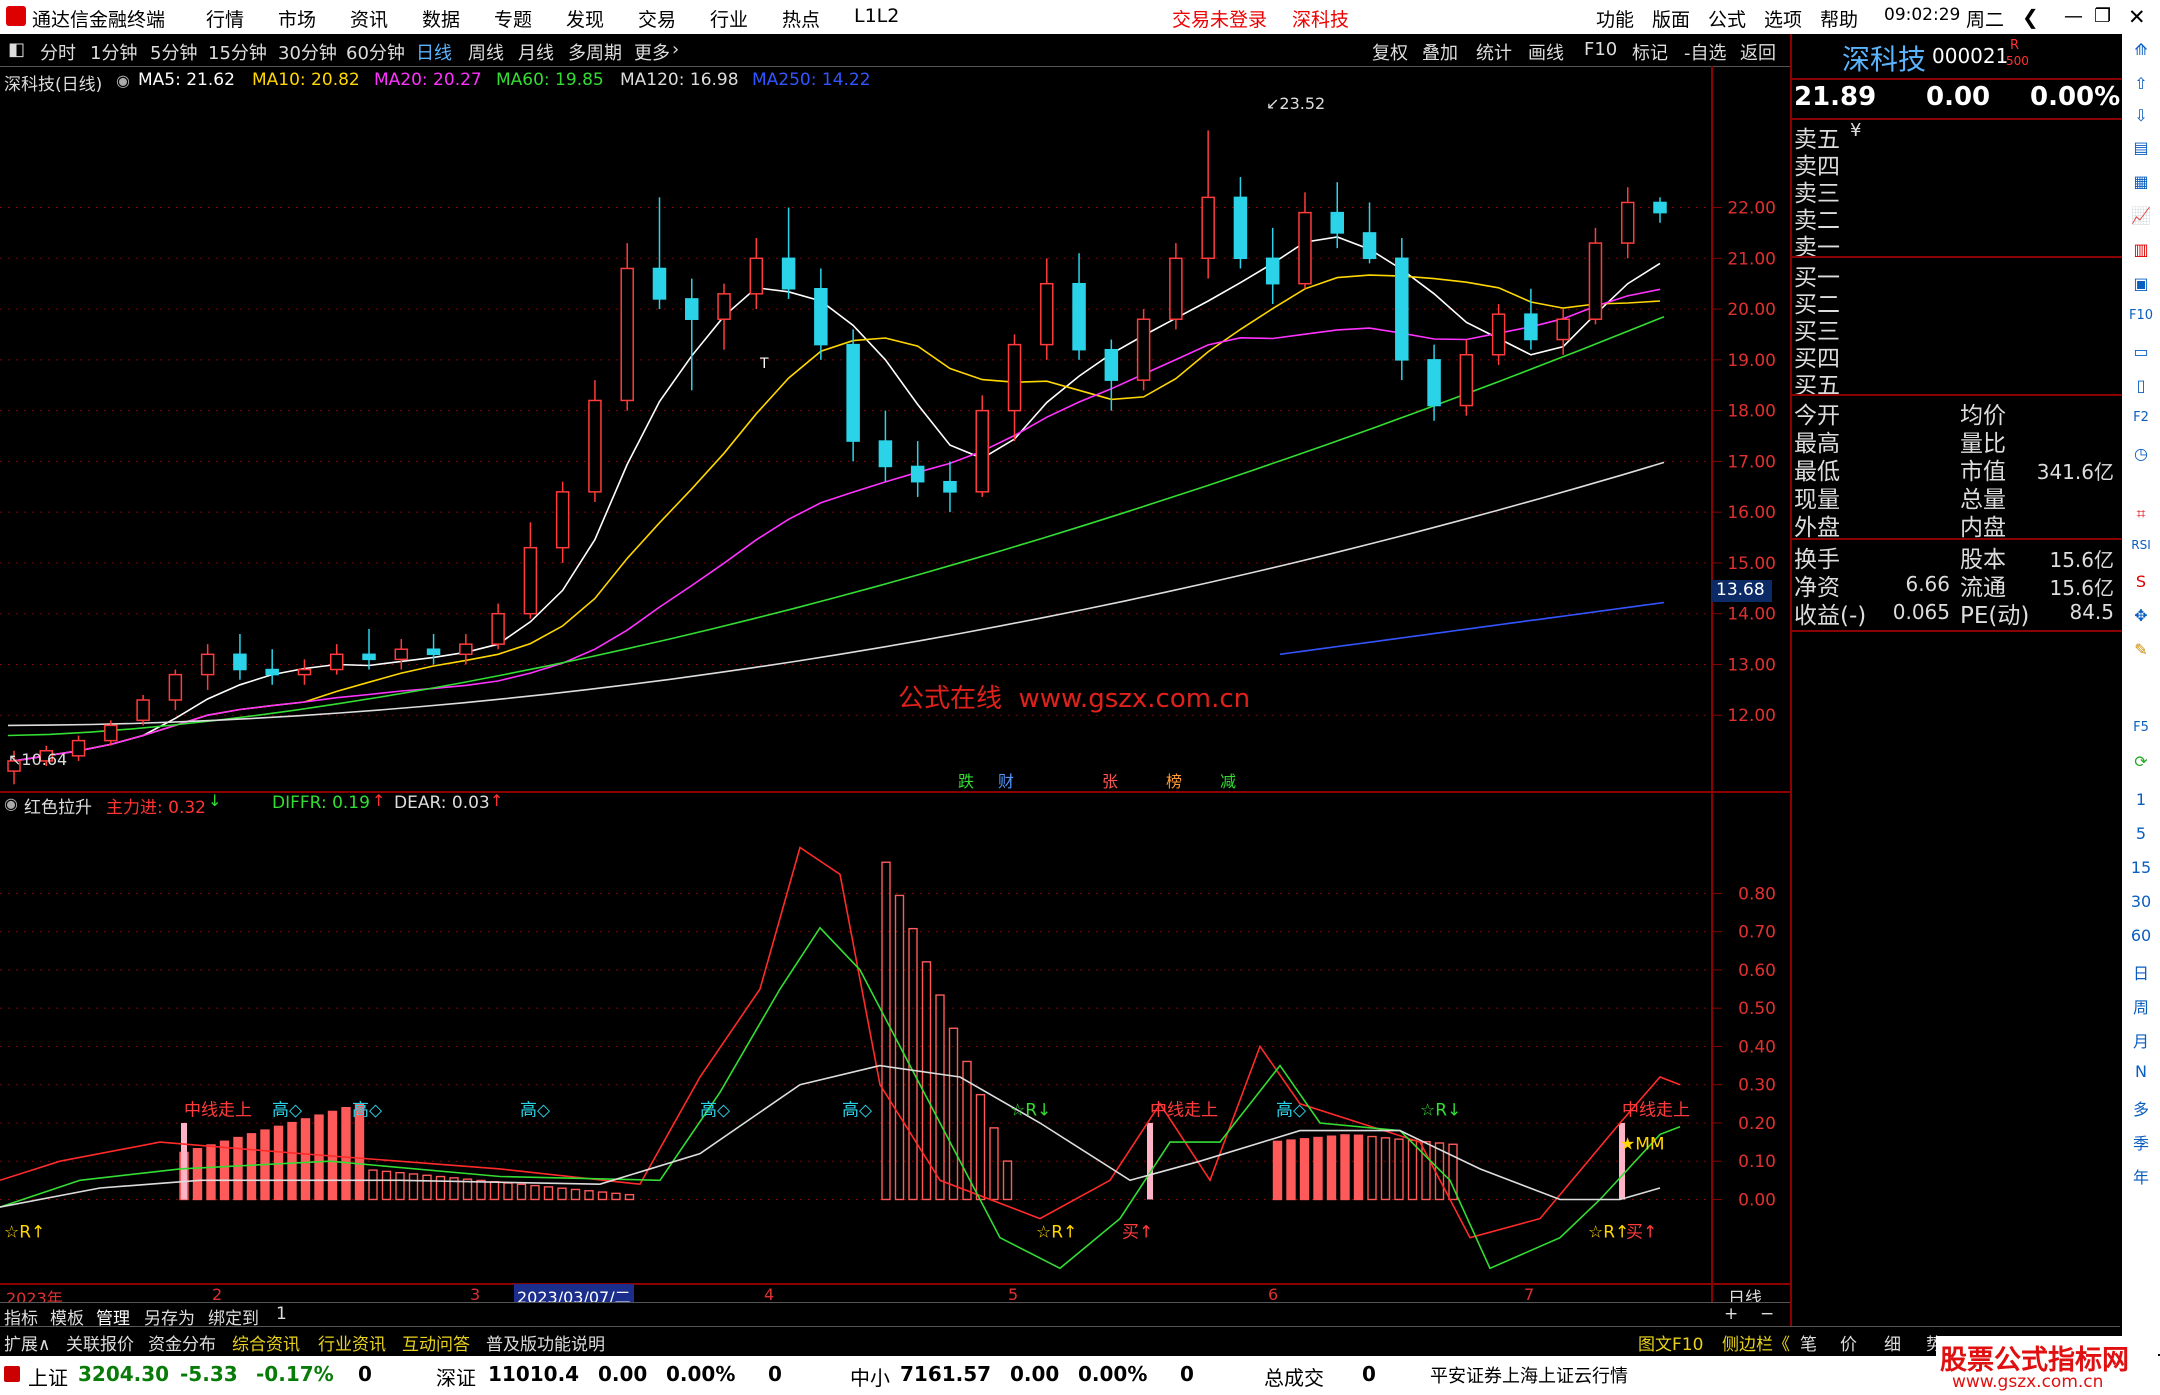 This screenshot has width=2160, height=1395. I want to click on period-year-icon: 年, so click(2141, 1177).